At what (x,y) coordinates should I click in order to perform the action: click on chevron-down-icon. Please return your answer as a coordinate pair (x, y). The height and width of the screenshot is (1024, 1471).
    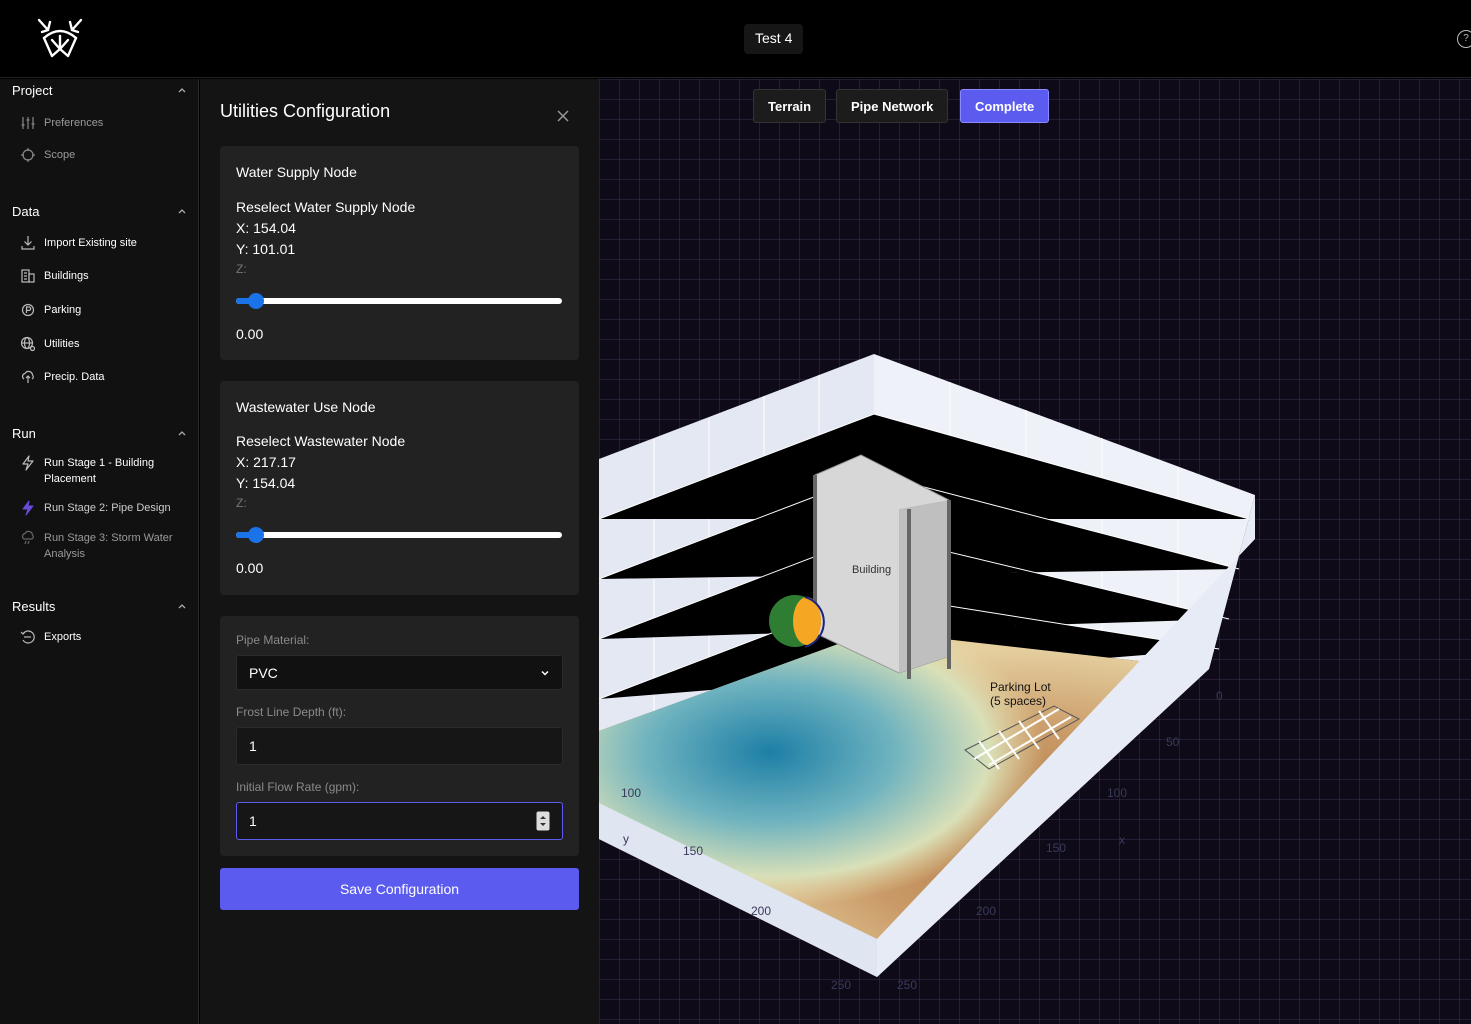
    Looking at the image, I should click on (545, 673).